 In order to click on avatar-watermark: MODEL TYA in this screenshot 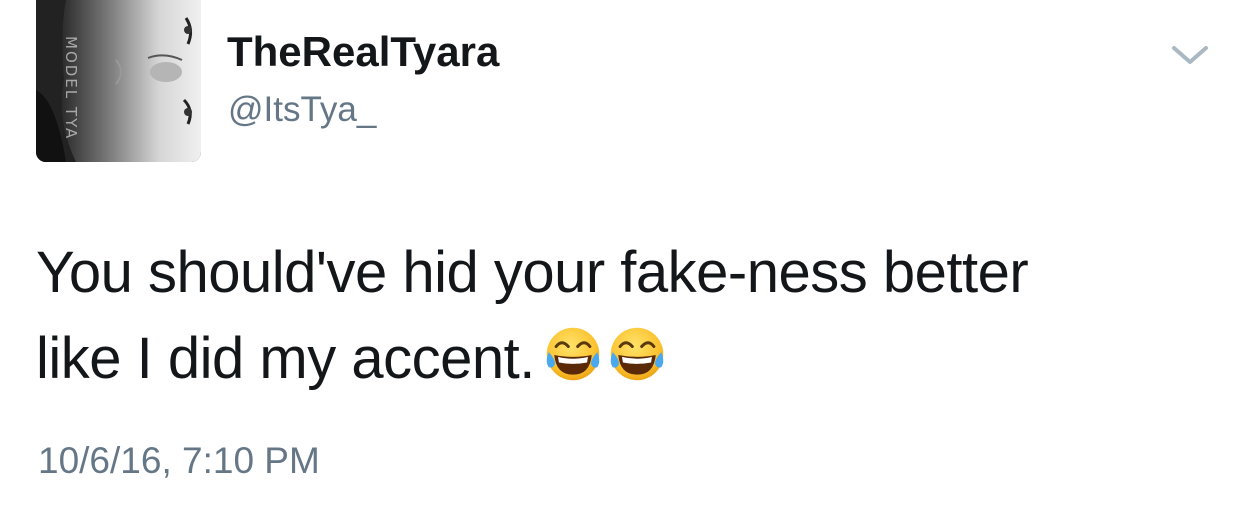, I will do `click(71, 88)`.